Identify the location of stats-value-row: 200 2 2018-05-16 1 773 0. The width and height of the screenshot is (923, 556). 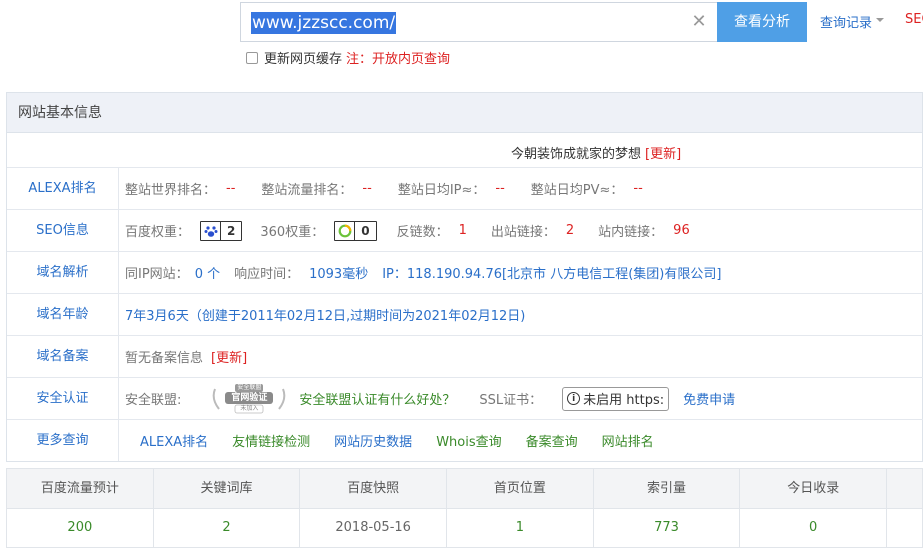
(464, 528).